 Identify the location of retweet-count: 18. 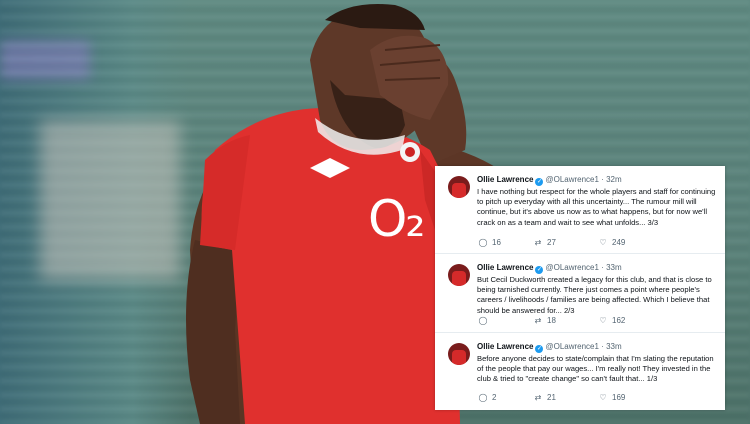
(551, 320).